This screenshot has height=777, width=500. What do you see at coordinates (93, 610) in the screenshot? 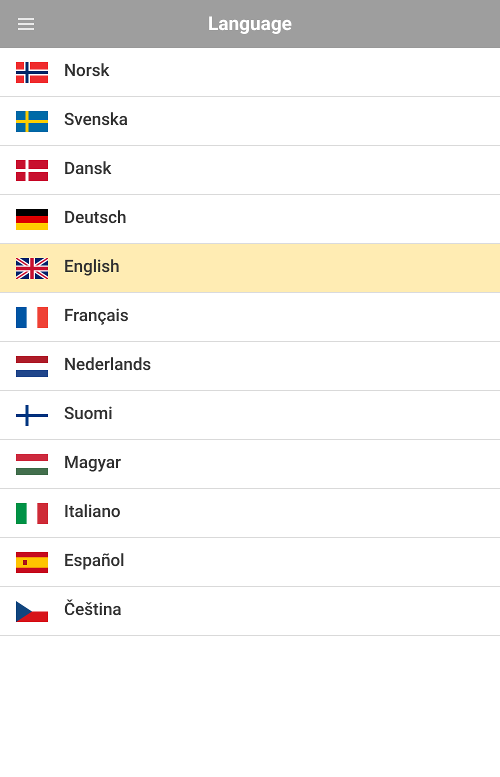
I see `language-label: Čeština` at bounding box center [93, 610].